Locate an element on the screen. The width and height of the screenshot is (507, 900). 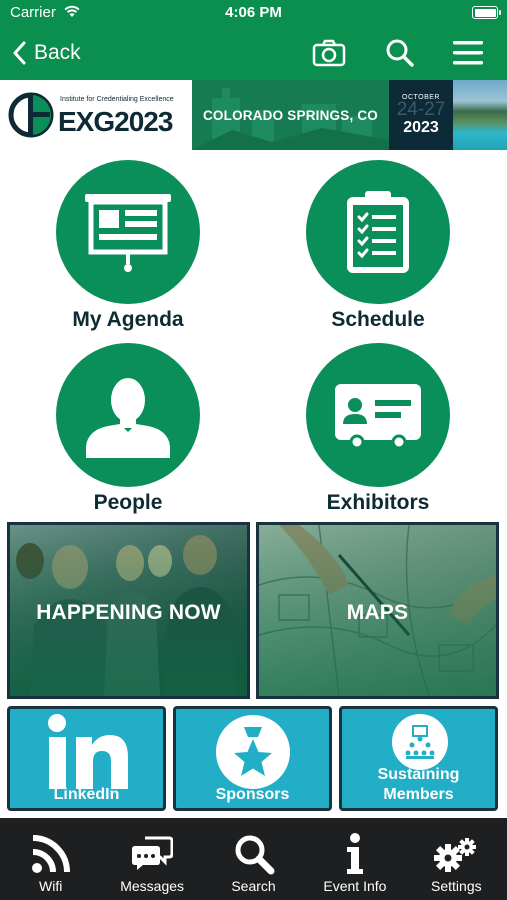
event-year: 2023 is located at coordinates (421, 127).